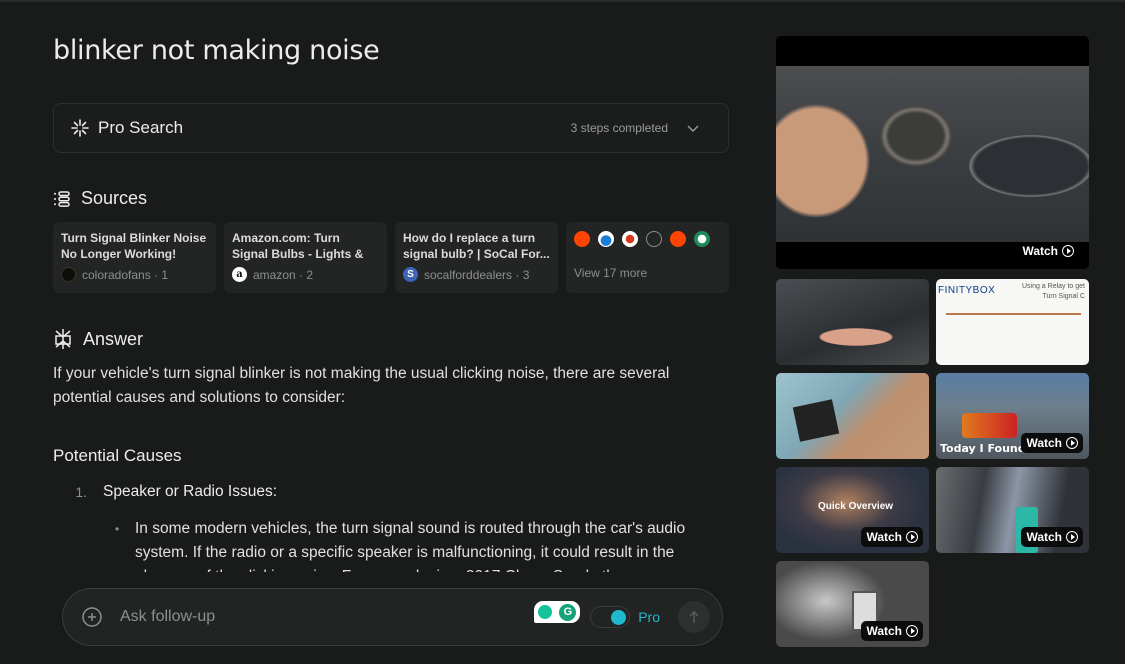  What do you see at coordinates (92, 617) in the screenshot?
I see `plus-circle-icon` at bounding box center [92, 617].